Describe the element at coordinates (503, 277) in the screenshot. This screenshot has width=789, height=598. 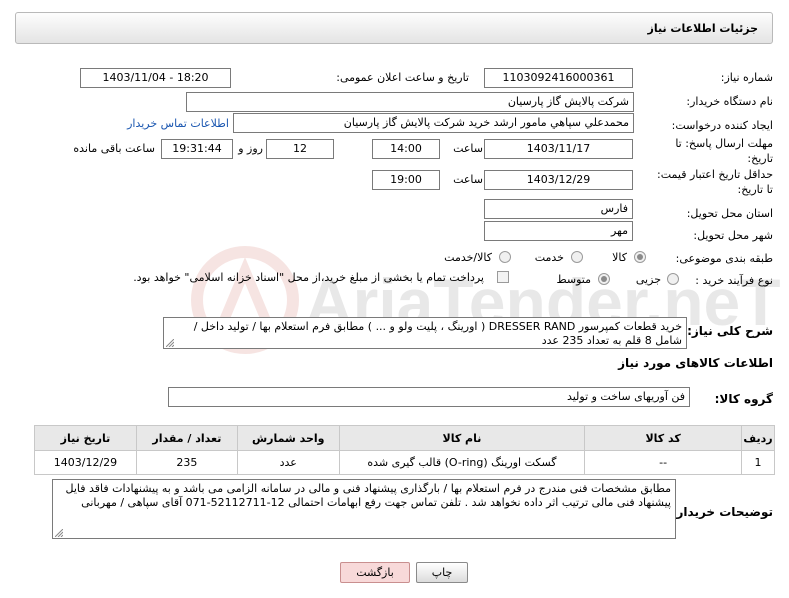
I see `treasury-payment-checkbox` at that location.